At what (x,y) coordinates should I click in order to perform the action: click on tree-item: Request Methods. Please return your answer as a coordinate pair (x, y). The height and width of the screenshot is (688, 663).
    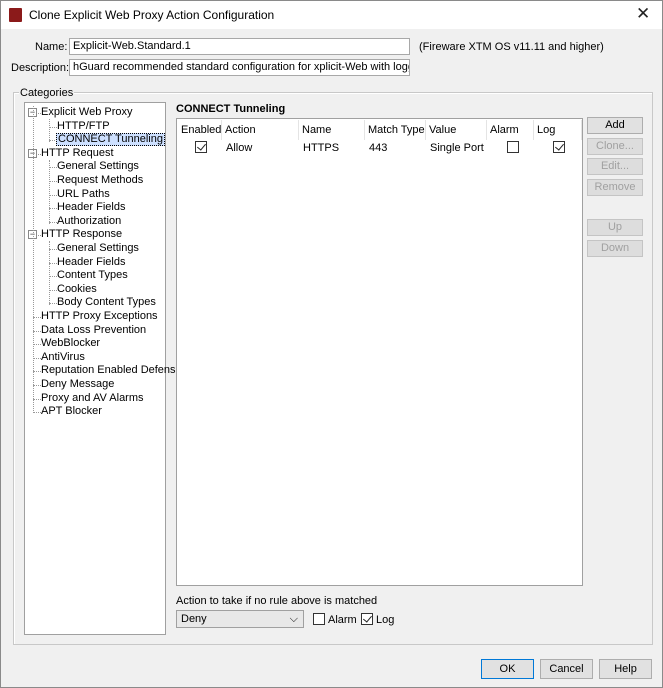
    Looking at the image, I should click on (100, 180).